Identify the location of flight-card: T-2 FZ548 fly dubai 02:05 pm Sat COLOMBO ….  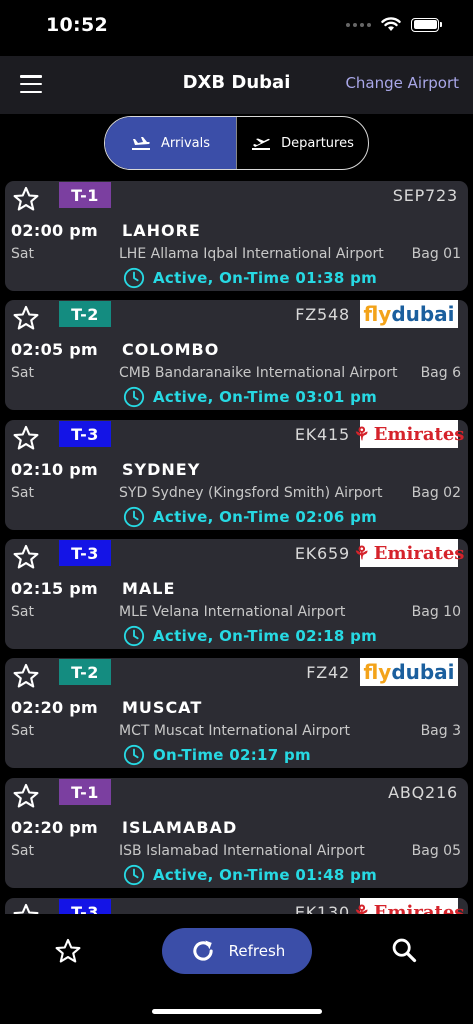
(236, 355).